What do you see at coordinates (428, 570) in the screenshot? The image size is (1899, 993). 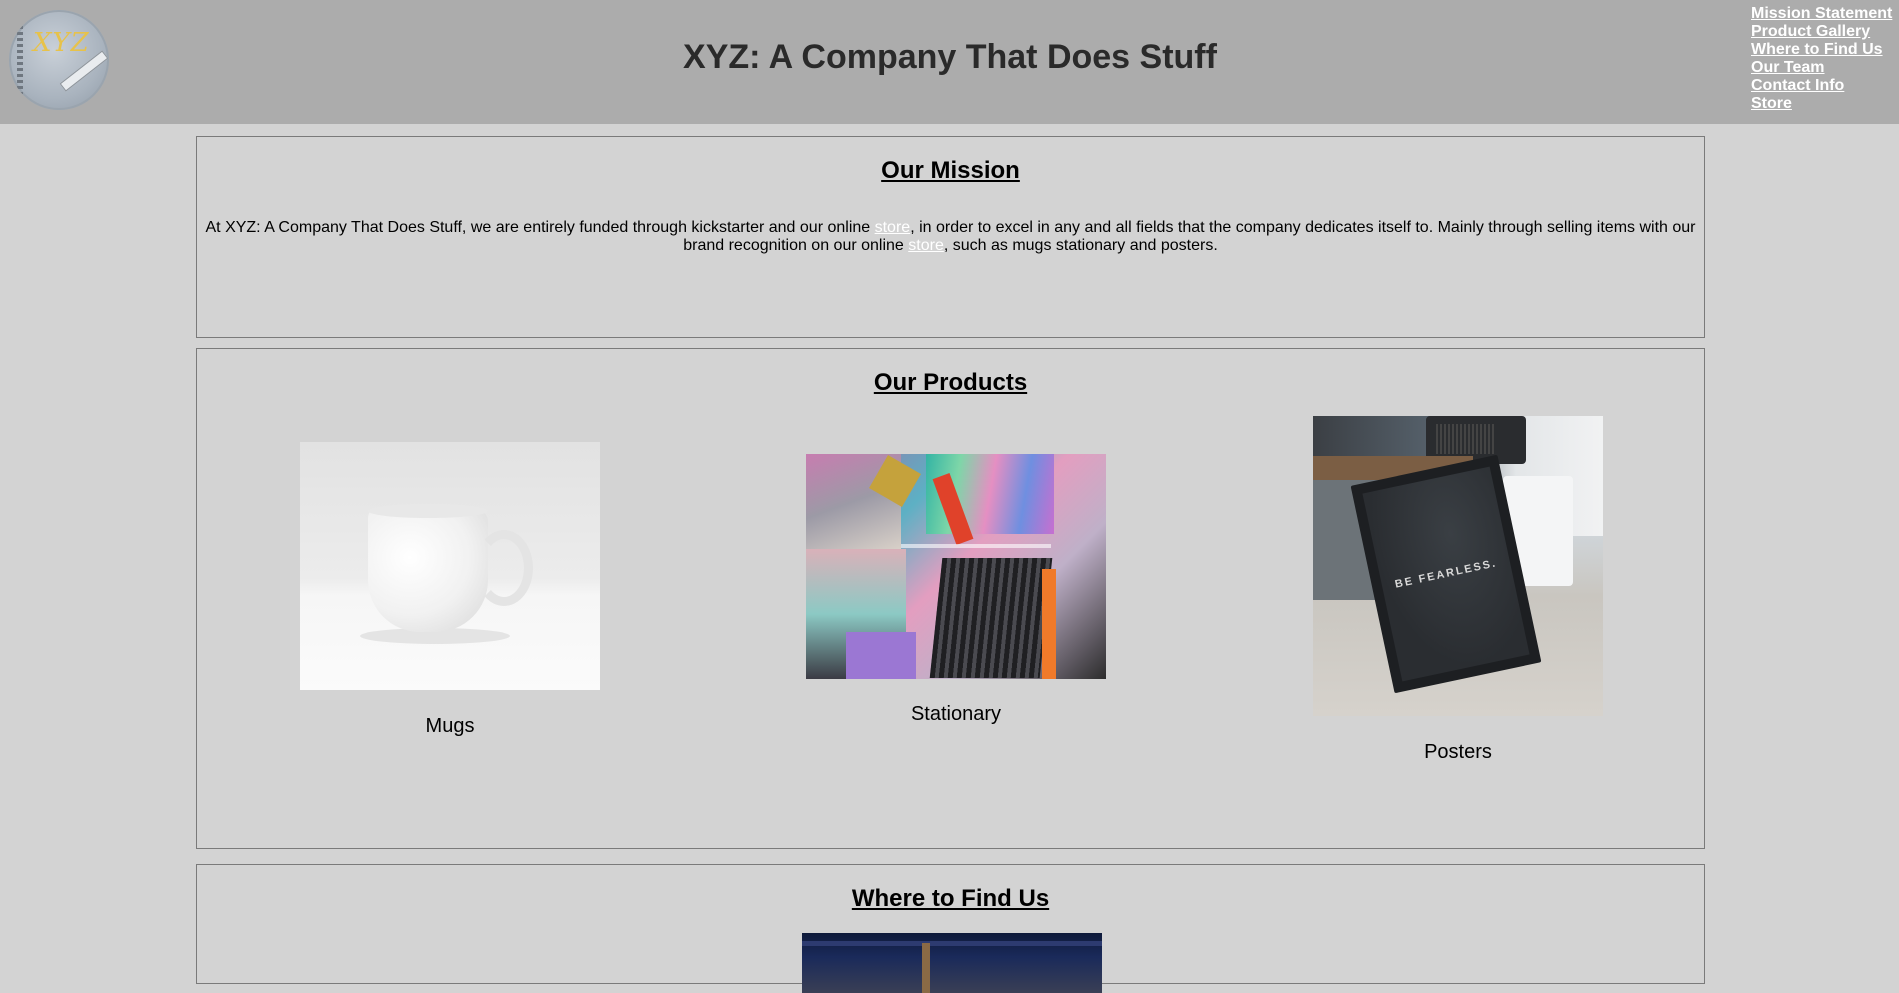 I see `mug-body` at bounding box center [428, 570].